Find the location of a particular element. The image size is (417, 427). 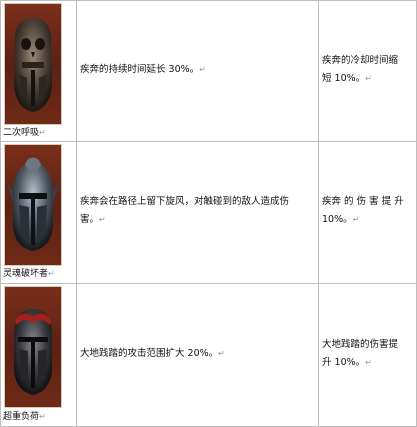

bonus-cell-2: 疾奔 的 伤 害 提 升 10%。↵ is located at coordinates (368, 211).